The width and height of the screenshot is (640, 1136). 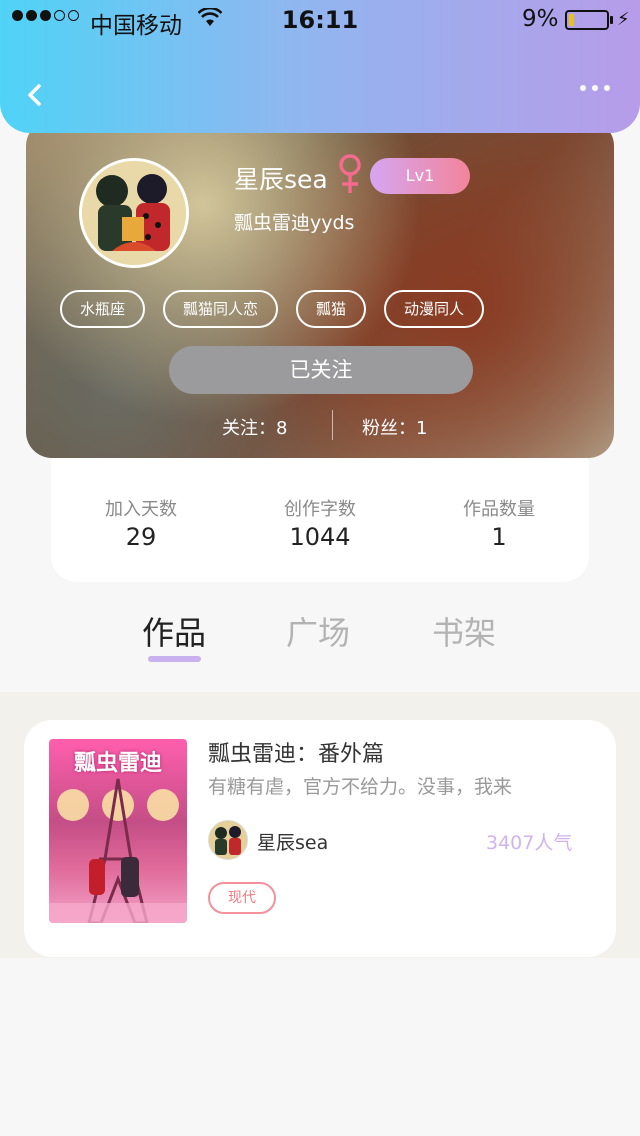 I want to click on tag-chip: 动漫同人, so click(x=434, y=309).